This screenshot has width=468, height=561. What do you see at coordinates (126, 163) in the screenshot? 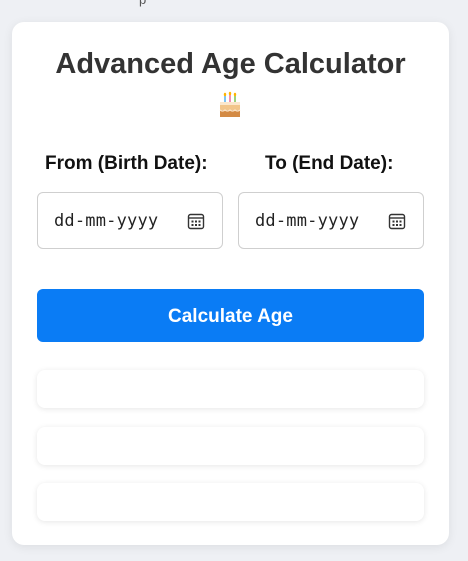
I see `from-date-label: From (Birth Date):` at bounding box center [126, 163].